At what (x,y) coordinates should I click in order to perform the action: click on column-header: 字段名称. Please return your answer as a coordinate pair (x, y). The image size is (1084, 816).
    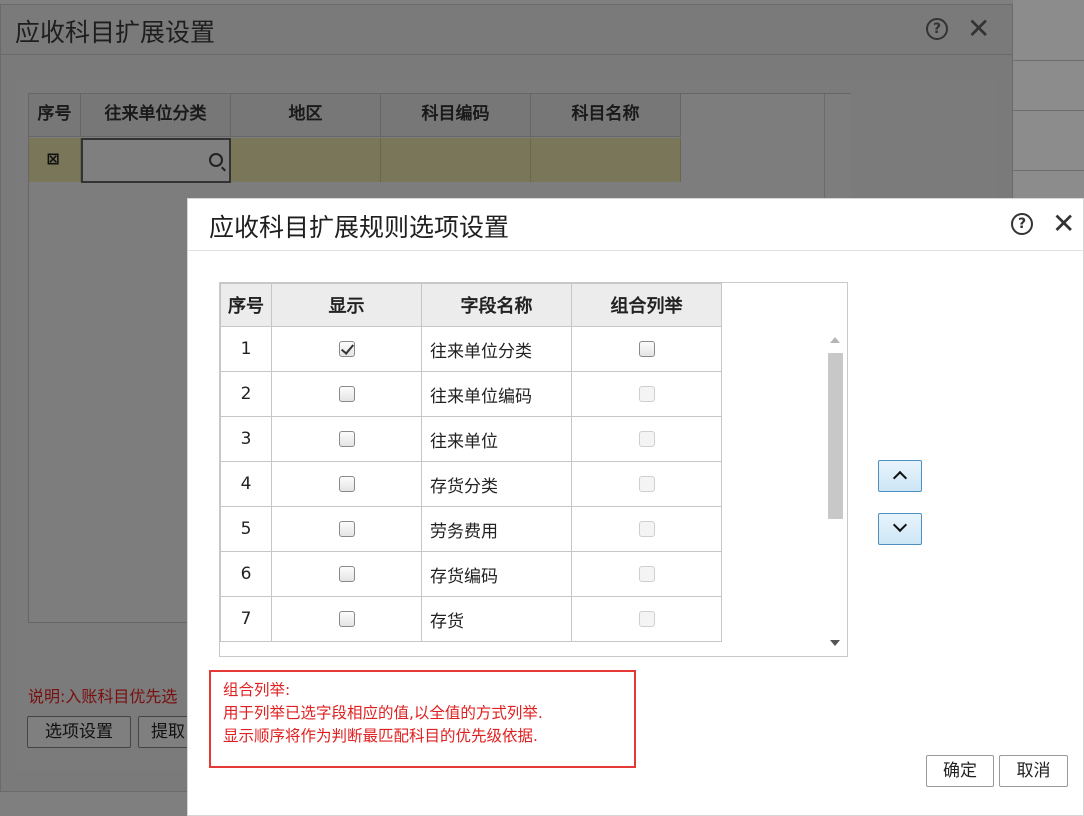
    Looking at the image, I should click on (496, 305).